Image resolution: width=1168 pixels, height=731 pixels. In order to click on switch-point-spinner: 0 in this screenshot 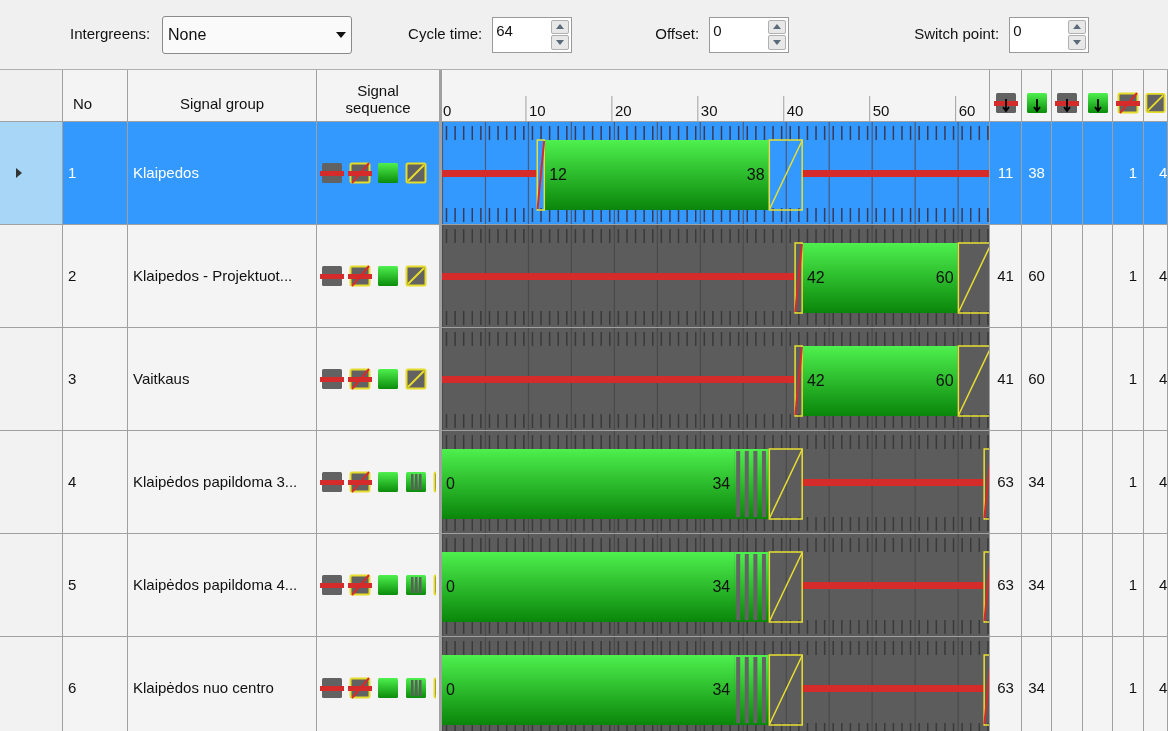, I will do `click(1049, 34)`.